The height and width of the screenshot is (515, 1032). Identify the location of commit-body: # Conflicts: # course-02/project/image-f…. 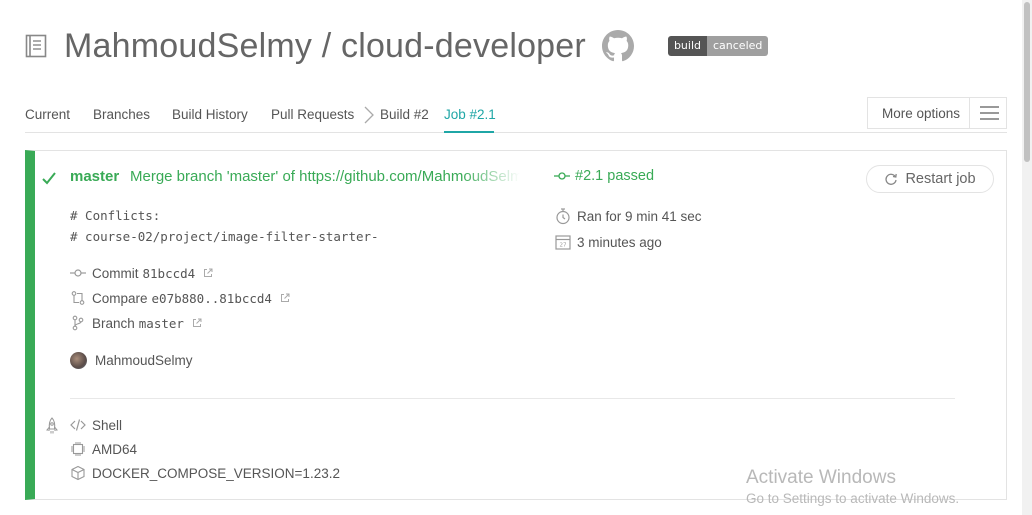
(224, 226).